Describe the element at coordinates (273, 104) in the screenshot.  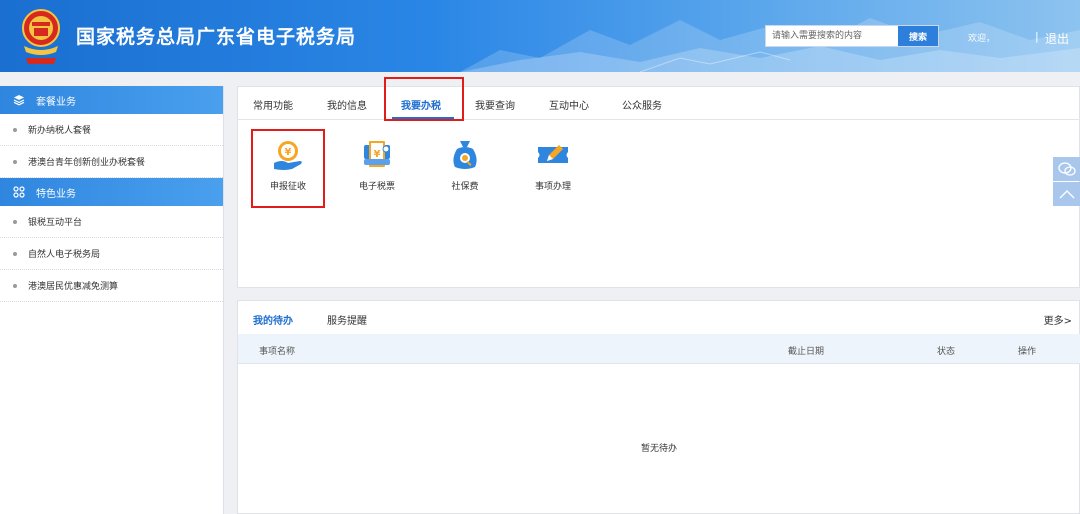
I see `tab-common-functions: 常用功能` at that location.